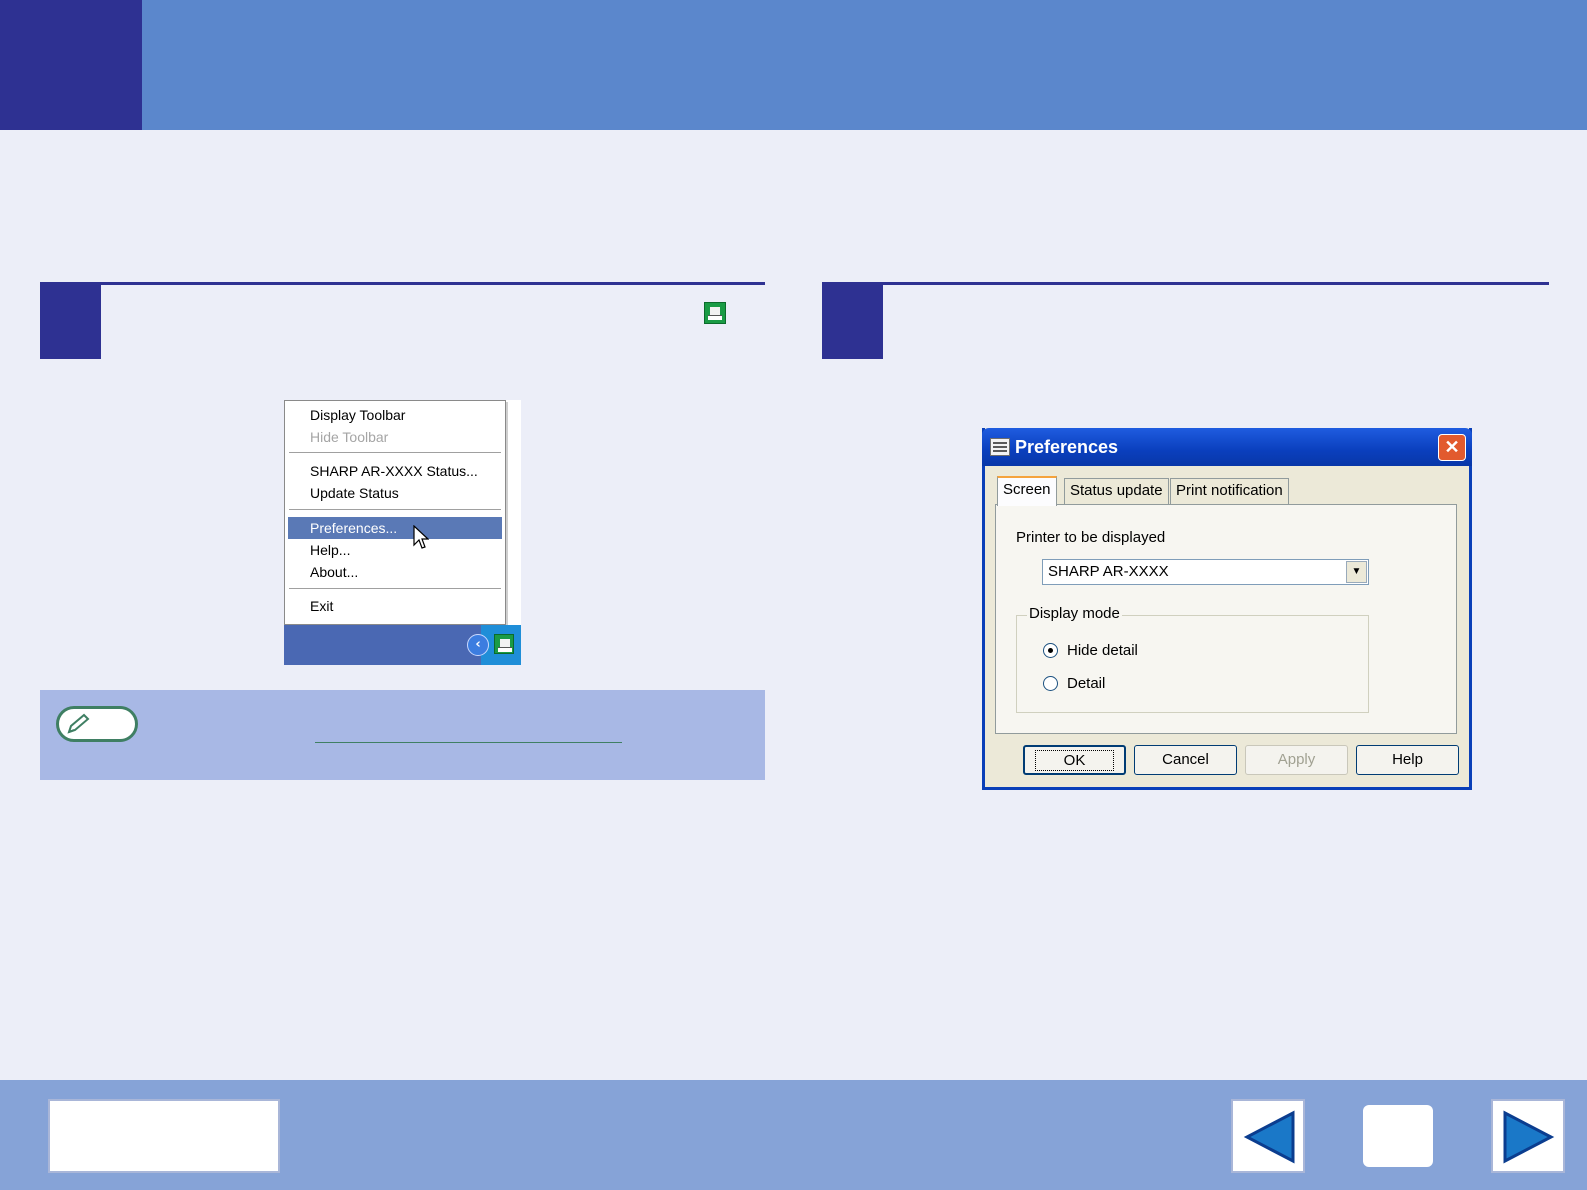 The width and height of the screenshot is (1587, 1190). I want to click on tab-print-notification: Print notification, so click(1229, 491).